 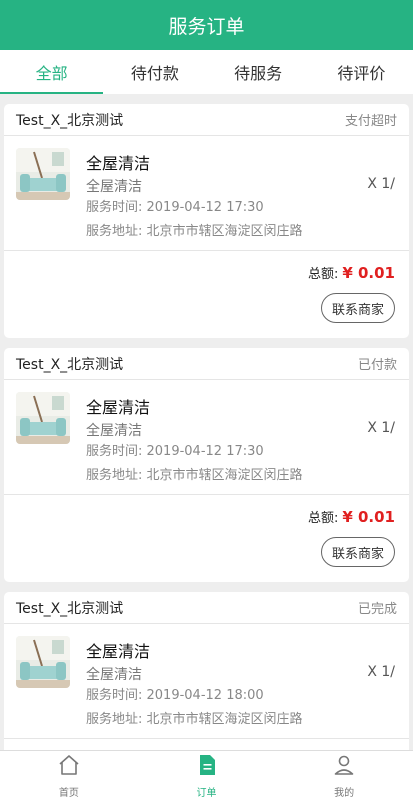 I want to click on tab-pending-payment: 待付款, so click(x=154, y=72).